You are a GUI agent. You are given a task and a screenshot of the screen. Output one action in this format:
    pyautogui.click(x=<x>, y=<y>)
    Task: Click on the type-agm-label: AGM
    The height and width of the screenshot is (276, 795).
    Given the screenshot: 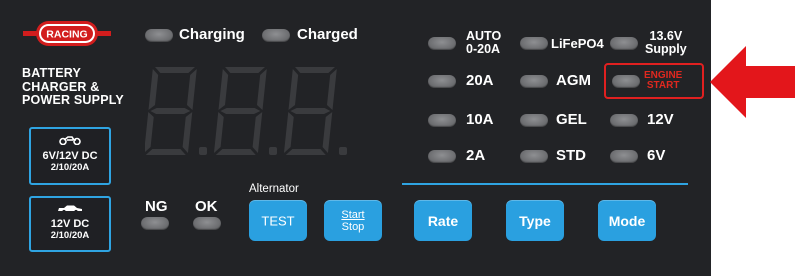 What is the action you would take?
    pyautogui.click(x=573, y=80)
    